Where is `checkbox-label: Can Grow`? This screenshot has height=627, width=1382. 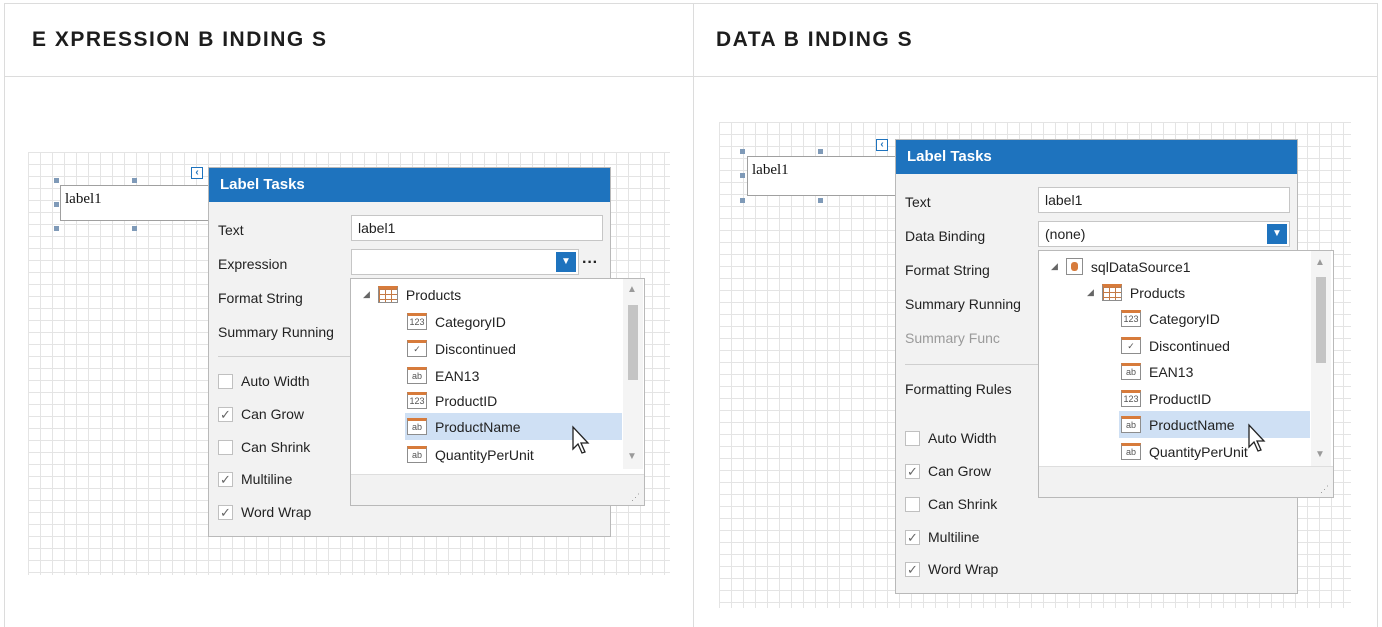 checkbox-label: Can Grow is located at coordinates (273, 414).